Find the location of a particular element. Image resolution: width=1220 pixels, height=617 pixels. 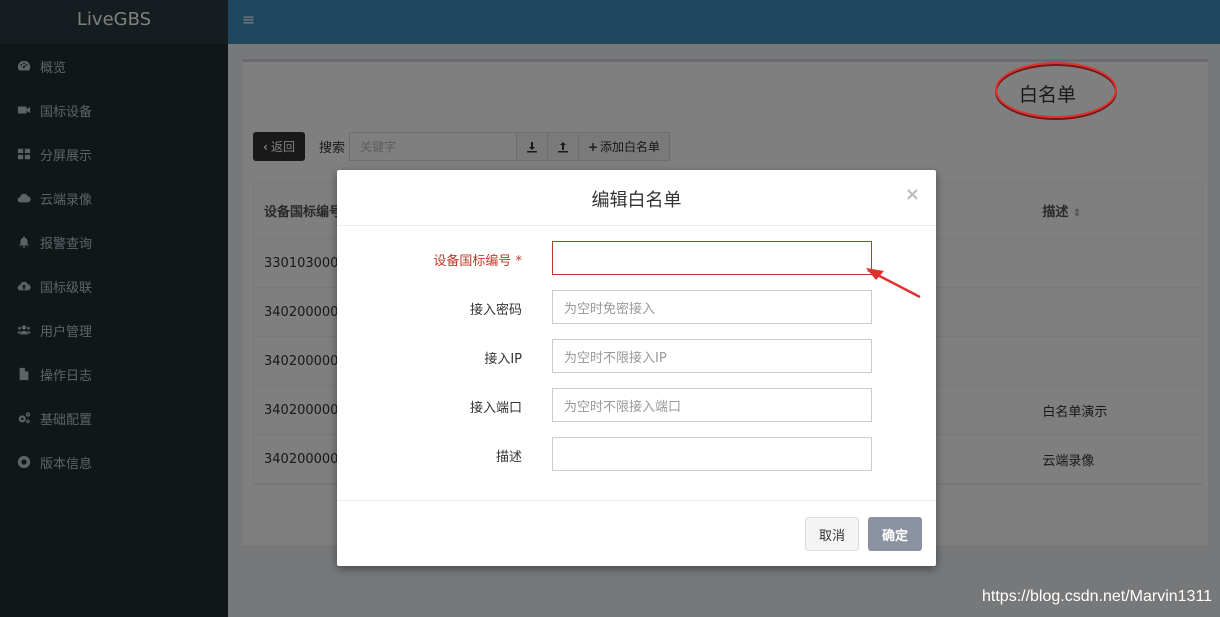

port-label: 接入端口 is located at coordinates (495, 408).